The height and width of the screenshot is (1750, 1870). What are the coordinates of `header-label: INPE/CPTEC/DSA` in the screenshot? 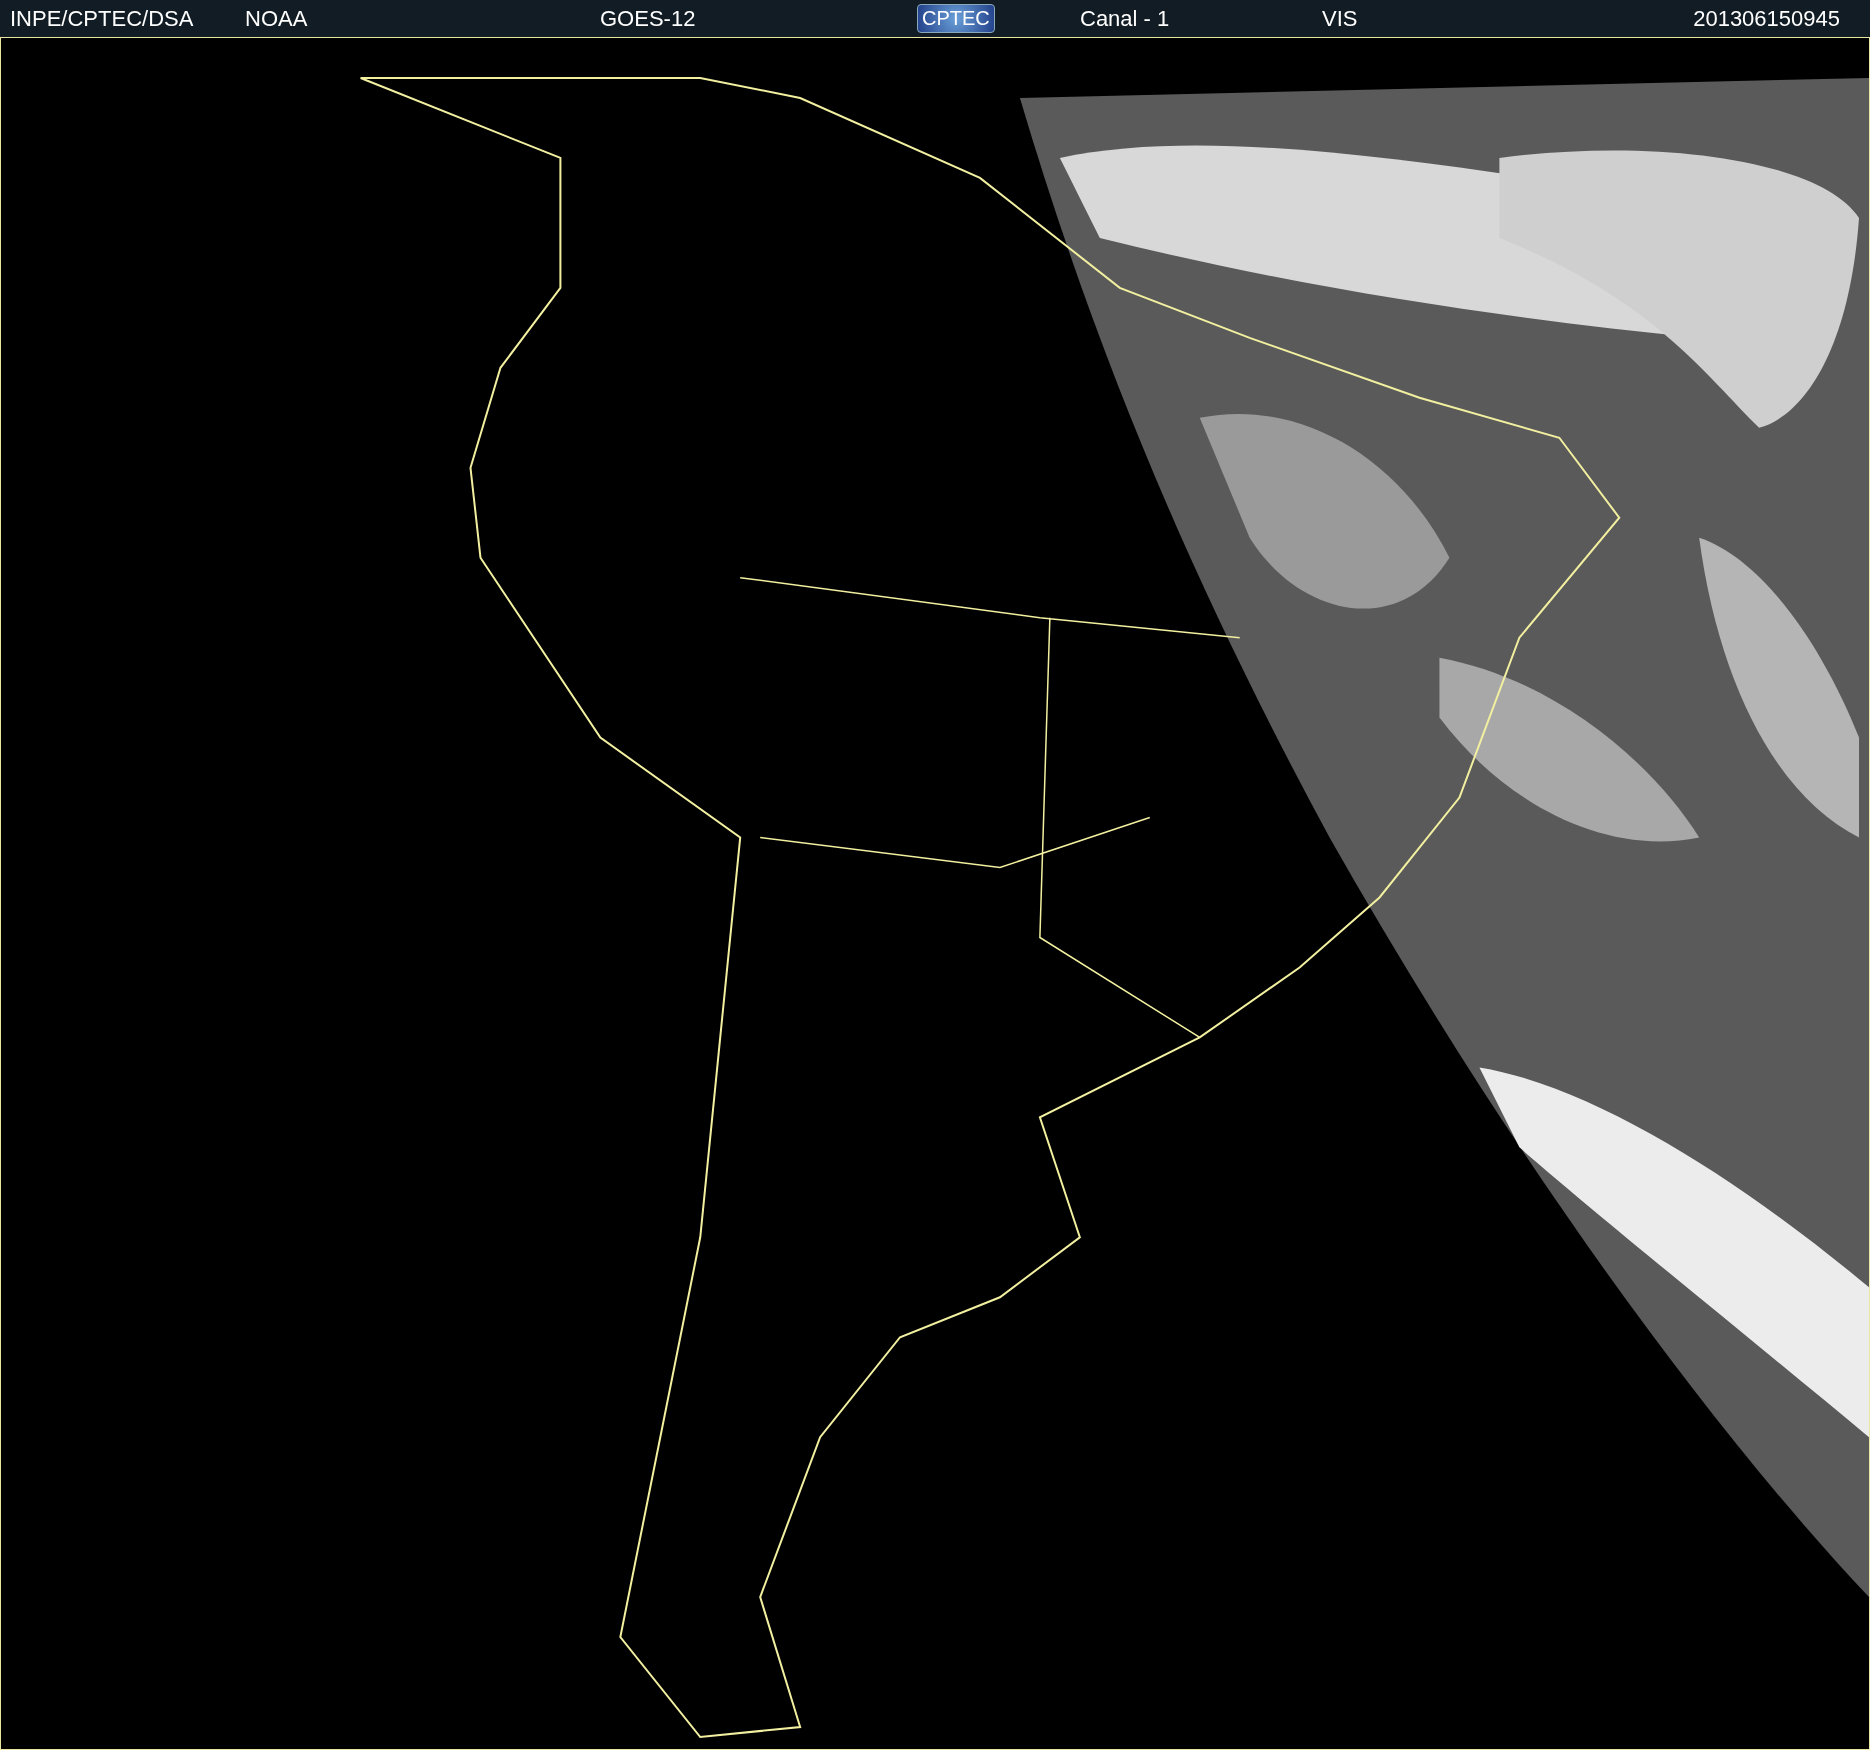 It's located at (102, 18).